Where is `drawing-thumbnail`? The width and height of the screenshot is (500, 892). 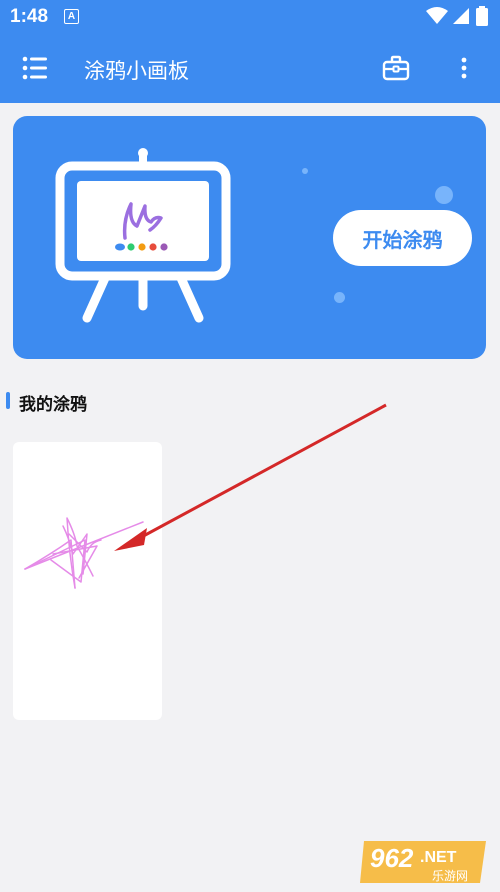 drawing-thumbnail is located at coordinates (84, 553).